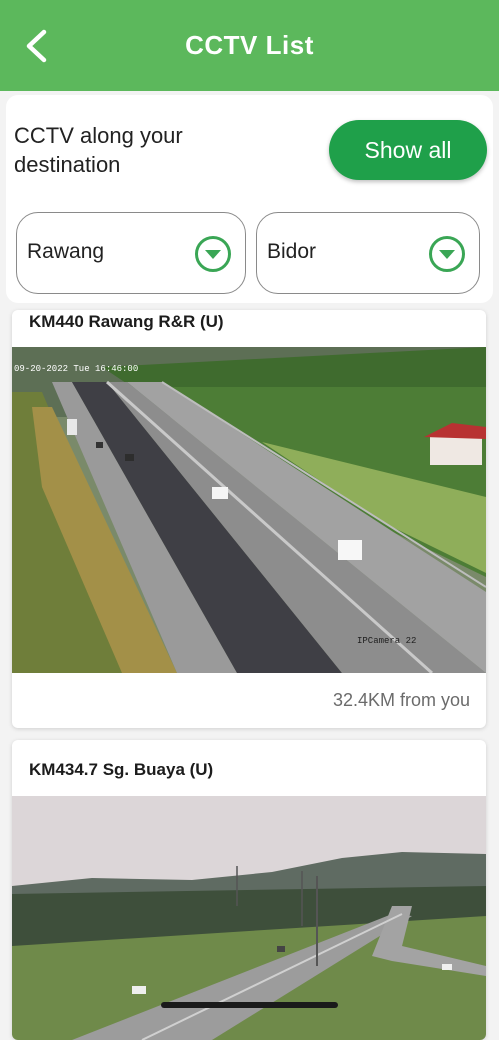 Image resolution: width=499 pixels, height=1040 pixels. I want to click on cctv-timestamp: 09-20-2022 Tue 16:46:00, so click(76, 369).